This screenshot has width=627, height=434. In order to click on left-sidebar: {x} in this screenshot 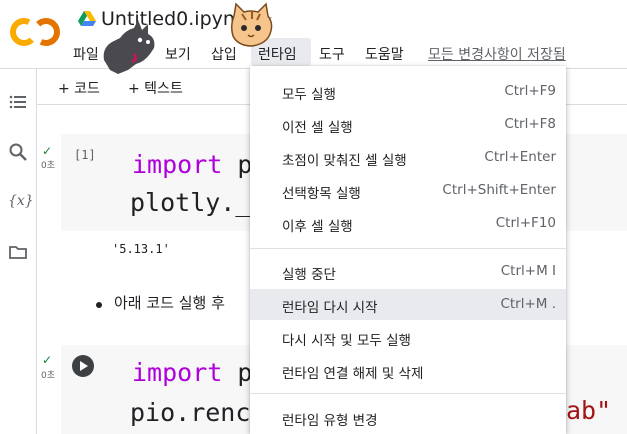, I will do `click(18, 251)`.